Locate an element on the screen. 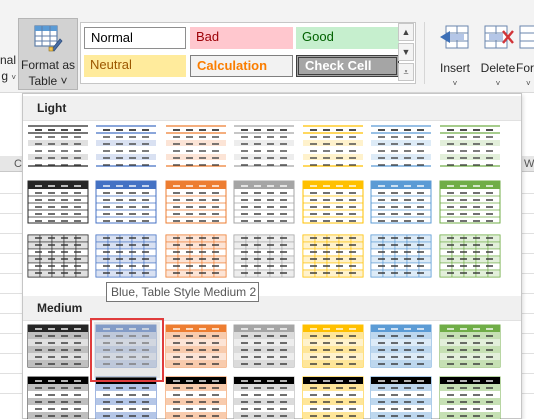 This screenshot has width=534, height=419. table-style-light3-7-icon is located at coordinates (470, 256).